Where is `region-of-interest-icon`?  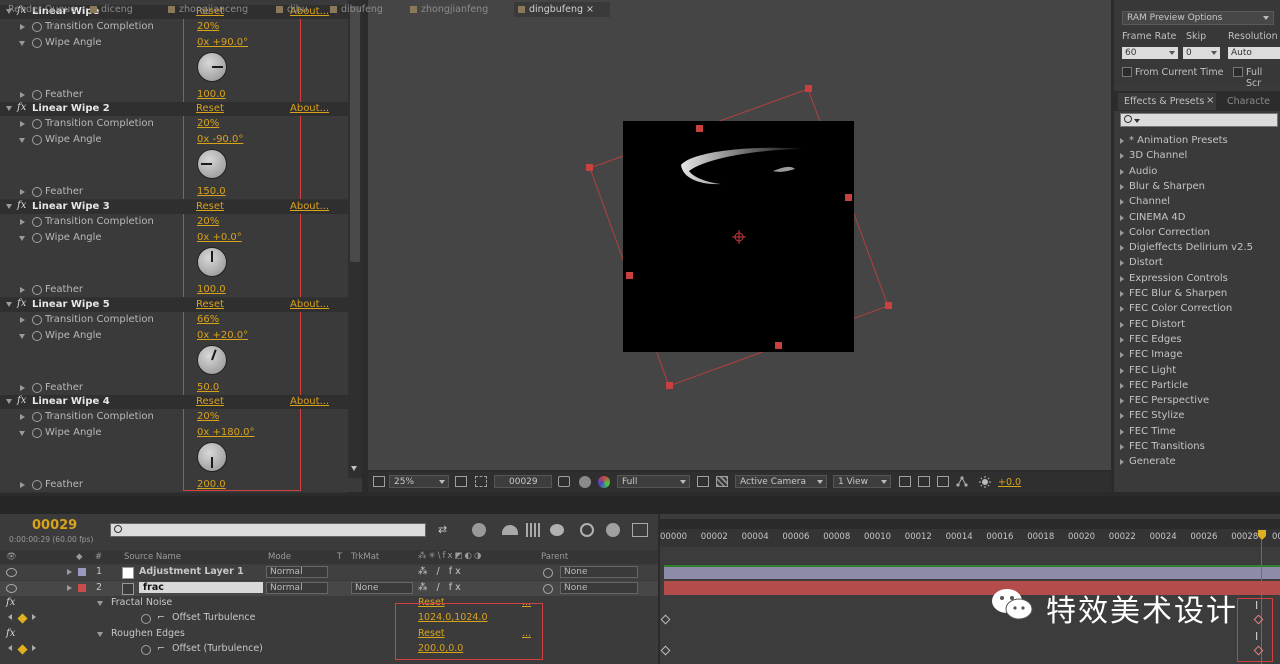
region-of-interest-icon is located at coordinates (481, 481).